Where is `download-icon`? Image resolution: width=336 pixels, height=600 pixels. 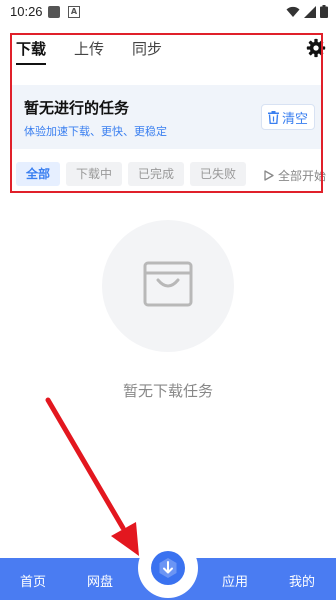
download-icon is located at coordinates (168, 568).